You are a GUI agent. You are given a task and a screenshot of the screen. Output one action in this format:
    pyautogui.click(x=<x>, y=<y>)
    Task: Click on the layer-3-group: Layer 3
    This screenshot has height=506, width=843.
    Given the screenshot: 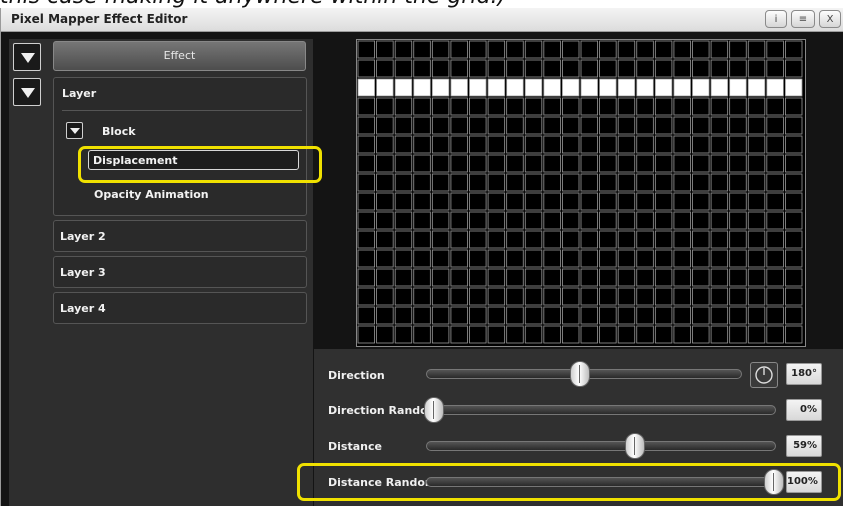 What is the action you would take?
    pyautogui.click(x=180, y=272)
    